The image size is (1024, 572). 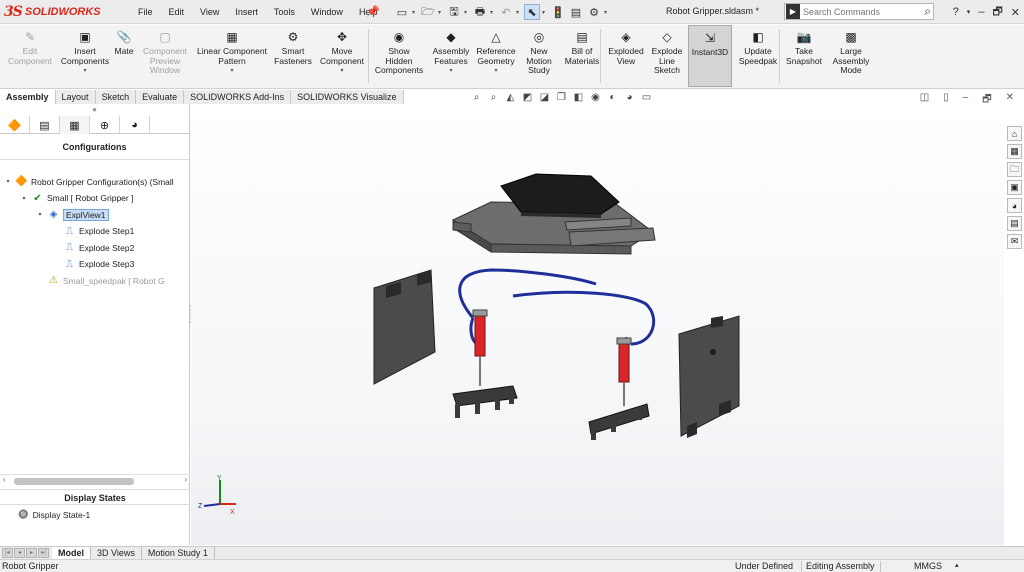 I want to click on move-component-button: ✥ Move Component ▾, so click(x=342, y=56).